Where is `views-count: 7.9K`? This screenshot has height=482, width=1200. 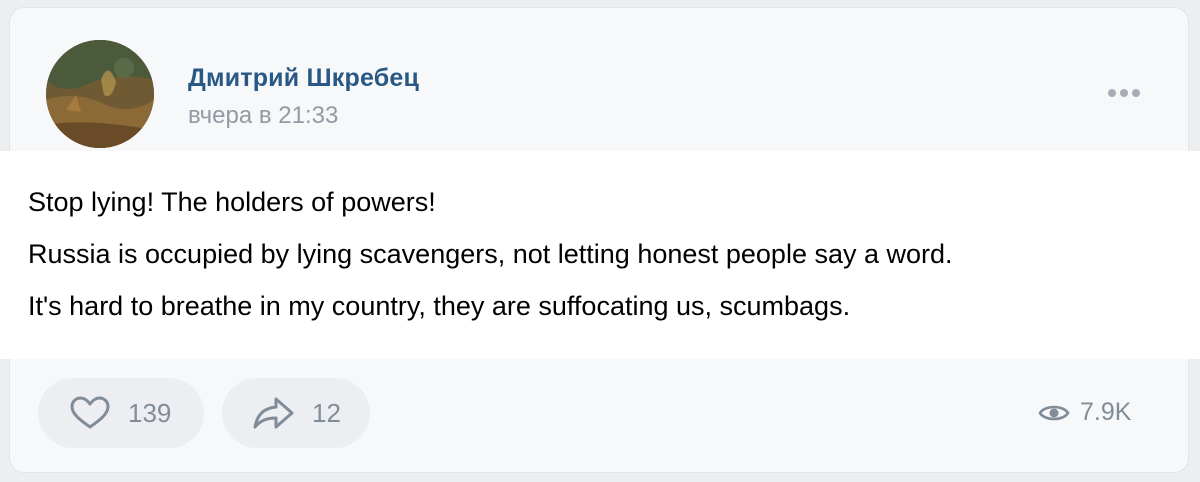 views-count: 7.9K is located at coordinates (1106, 412).